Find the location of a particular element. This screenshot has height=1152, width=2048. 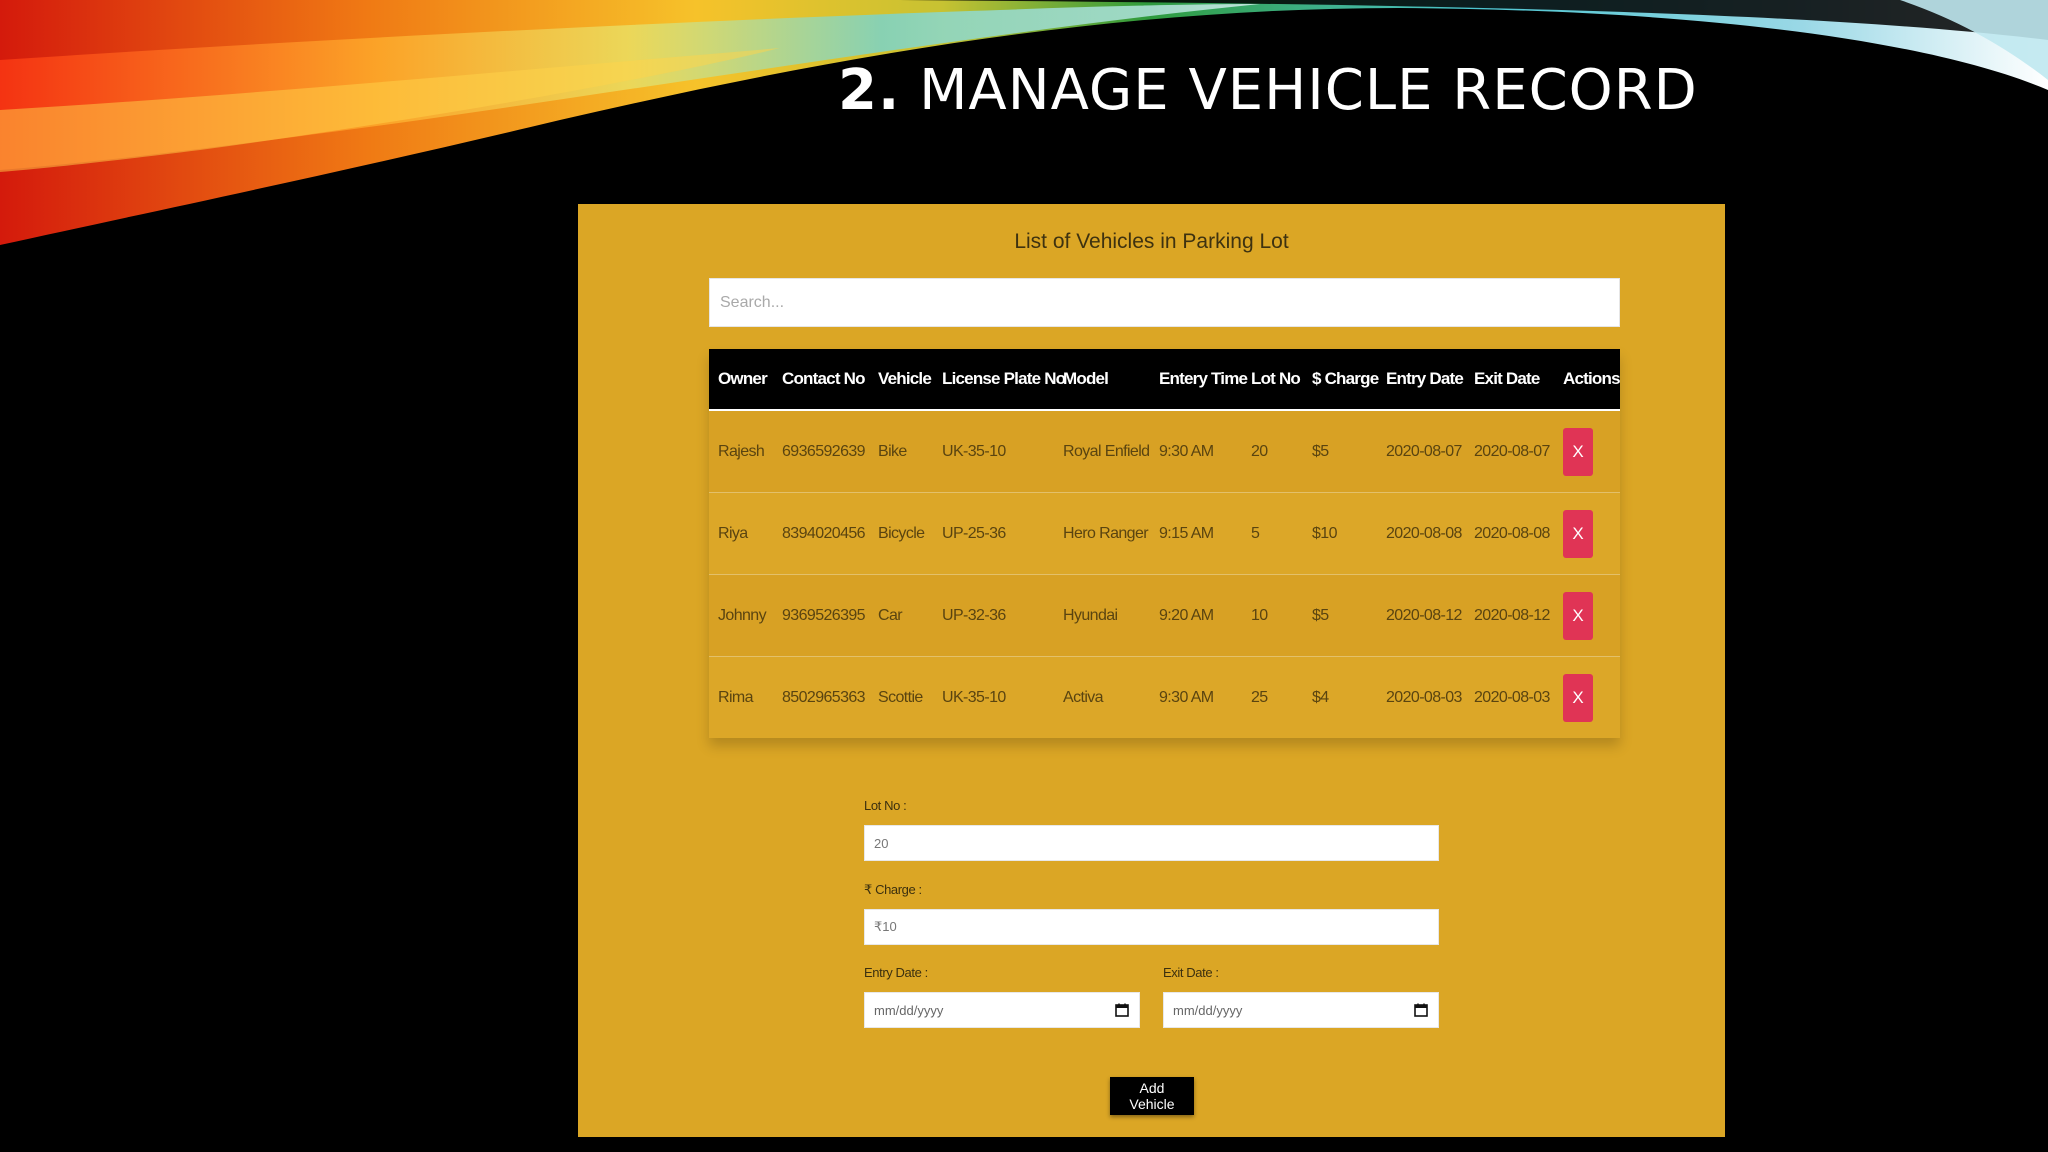

cell-entry-date: 2020-08-07 is located at coordinates (1421, 451).